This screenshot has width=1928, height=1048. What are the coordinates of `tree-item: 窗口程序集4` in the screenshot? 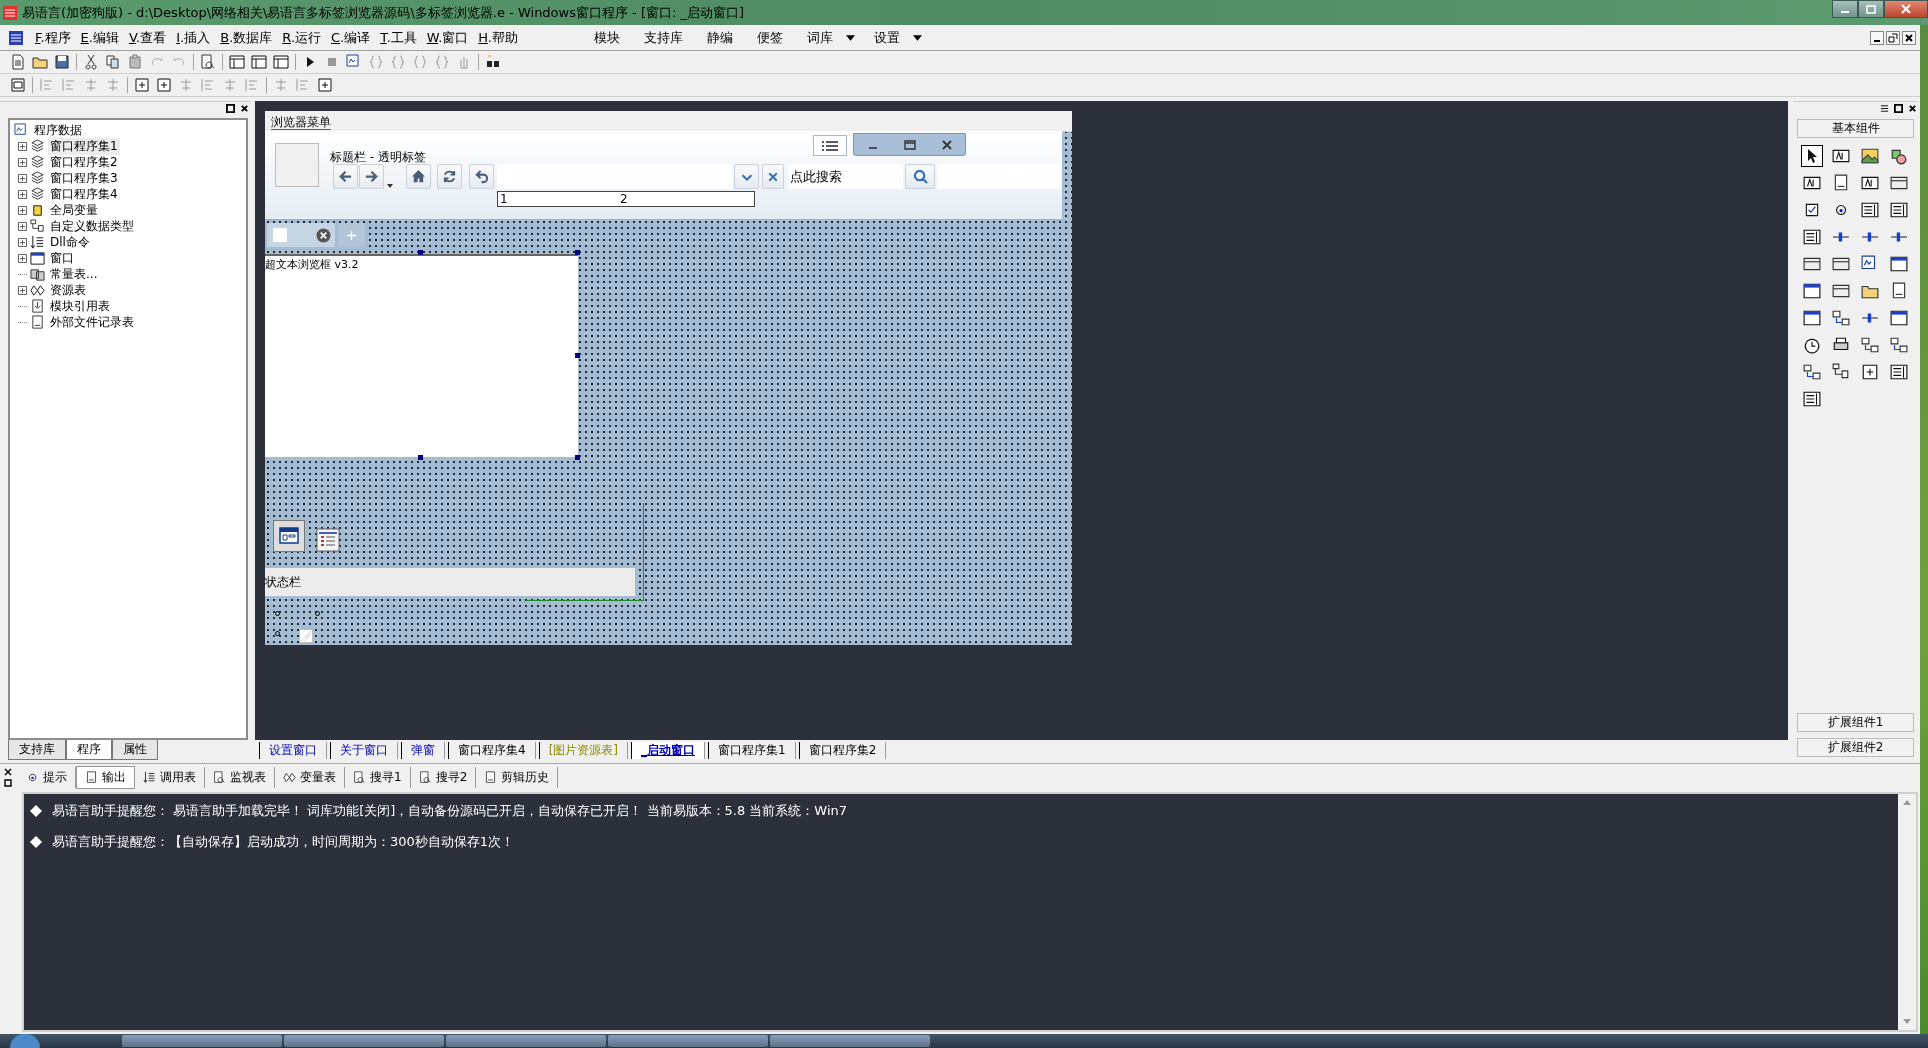 It's located at (84, 194).